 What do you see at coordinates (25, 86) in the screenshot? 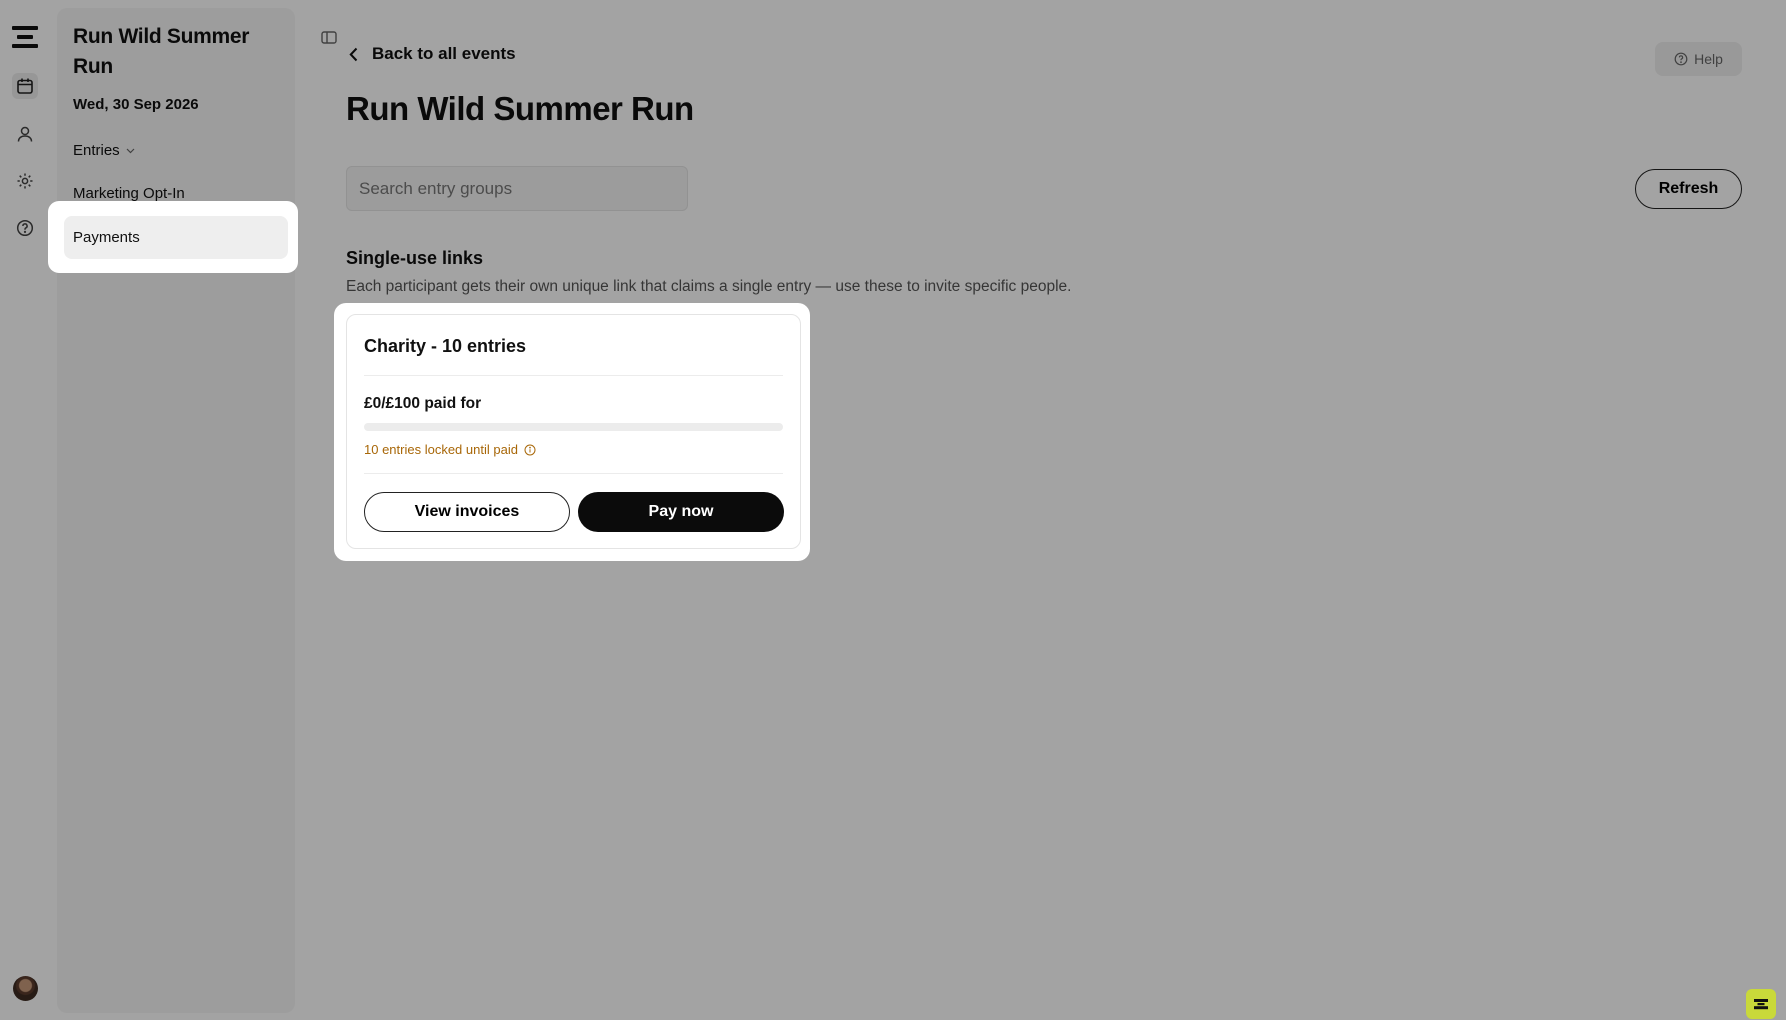
I see `calendar-icon` at bounding box center [25, 86].